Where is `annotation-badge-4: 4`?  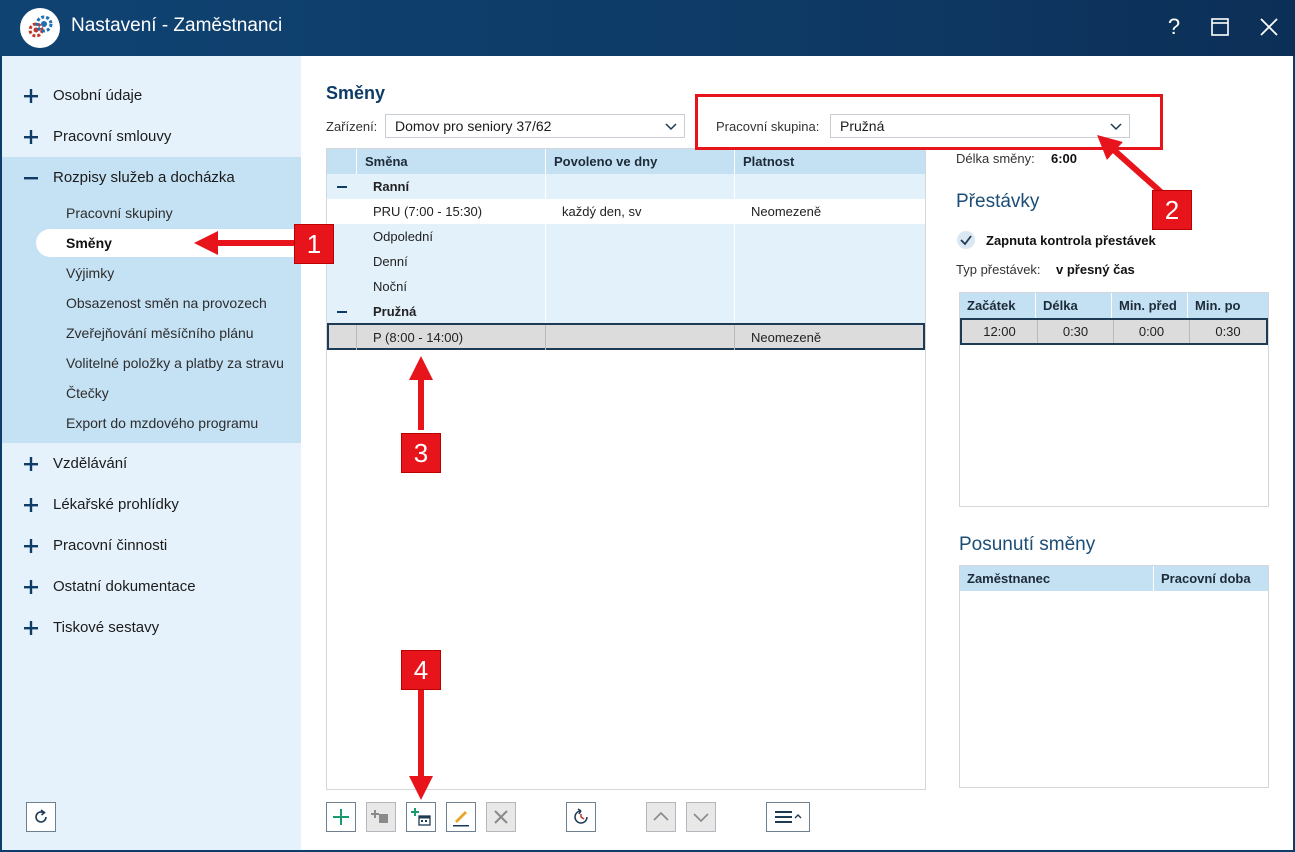 annotation-badge-4: 4 is located at coordinates (421, 670).